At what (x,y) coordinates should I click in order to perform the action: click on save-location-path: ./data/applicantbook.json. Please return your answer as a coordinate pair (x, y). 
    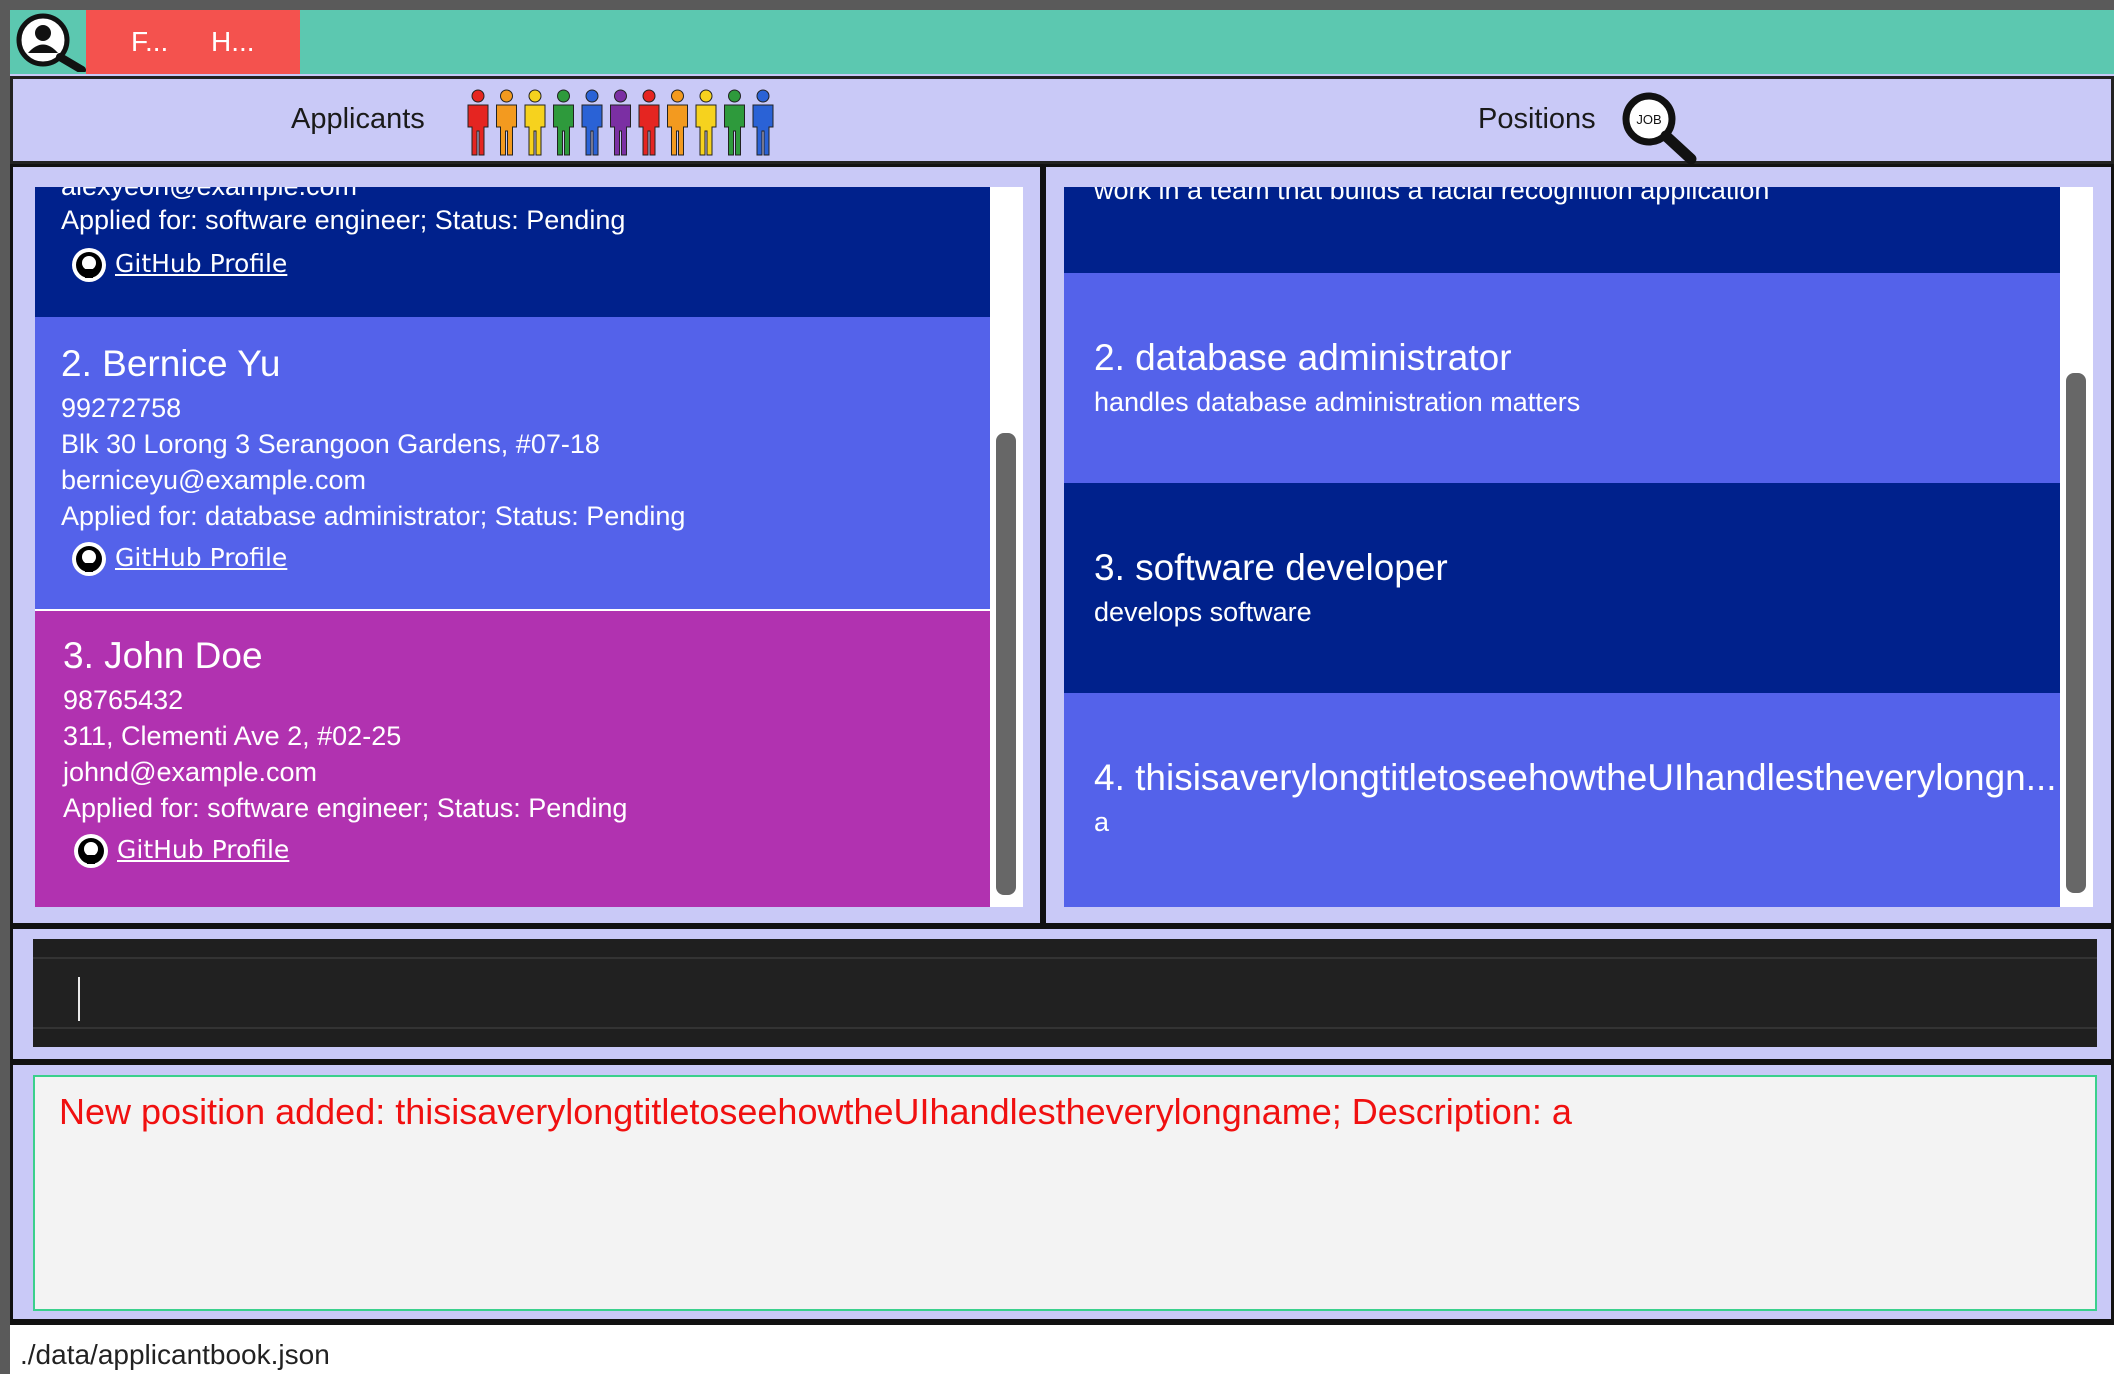
    Looking at the image, I should click on (175, 1354).